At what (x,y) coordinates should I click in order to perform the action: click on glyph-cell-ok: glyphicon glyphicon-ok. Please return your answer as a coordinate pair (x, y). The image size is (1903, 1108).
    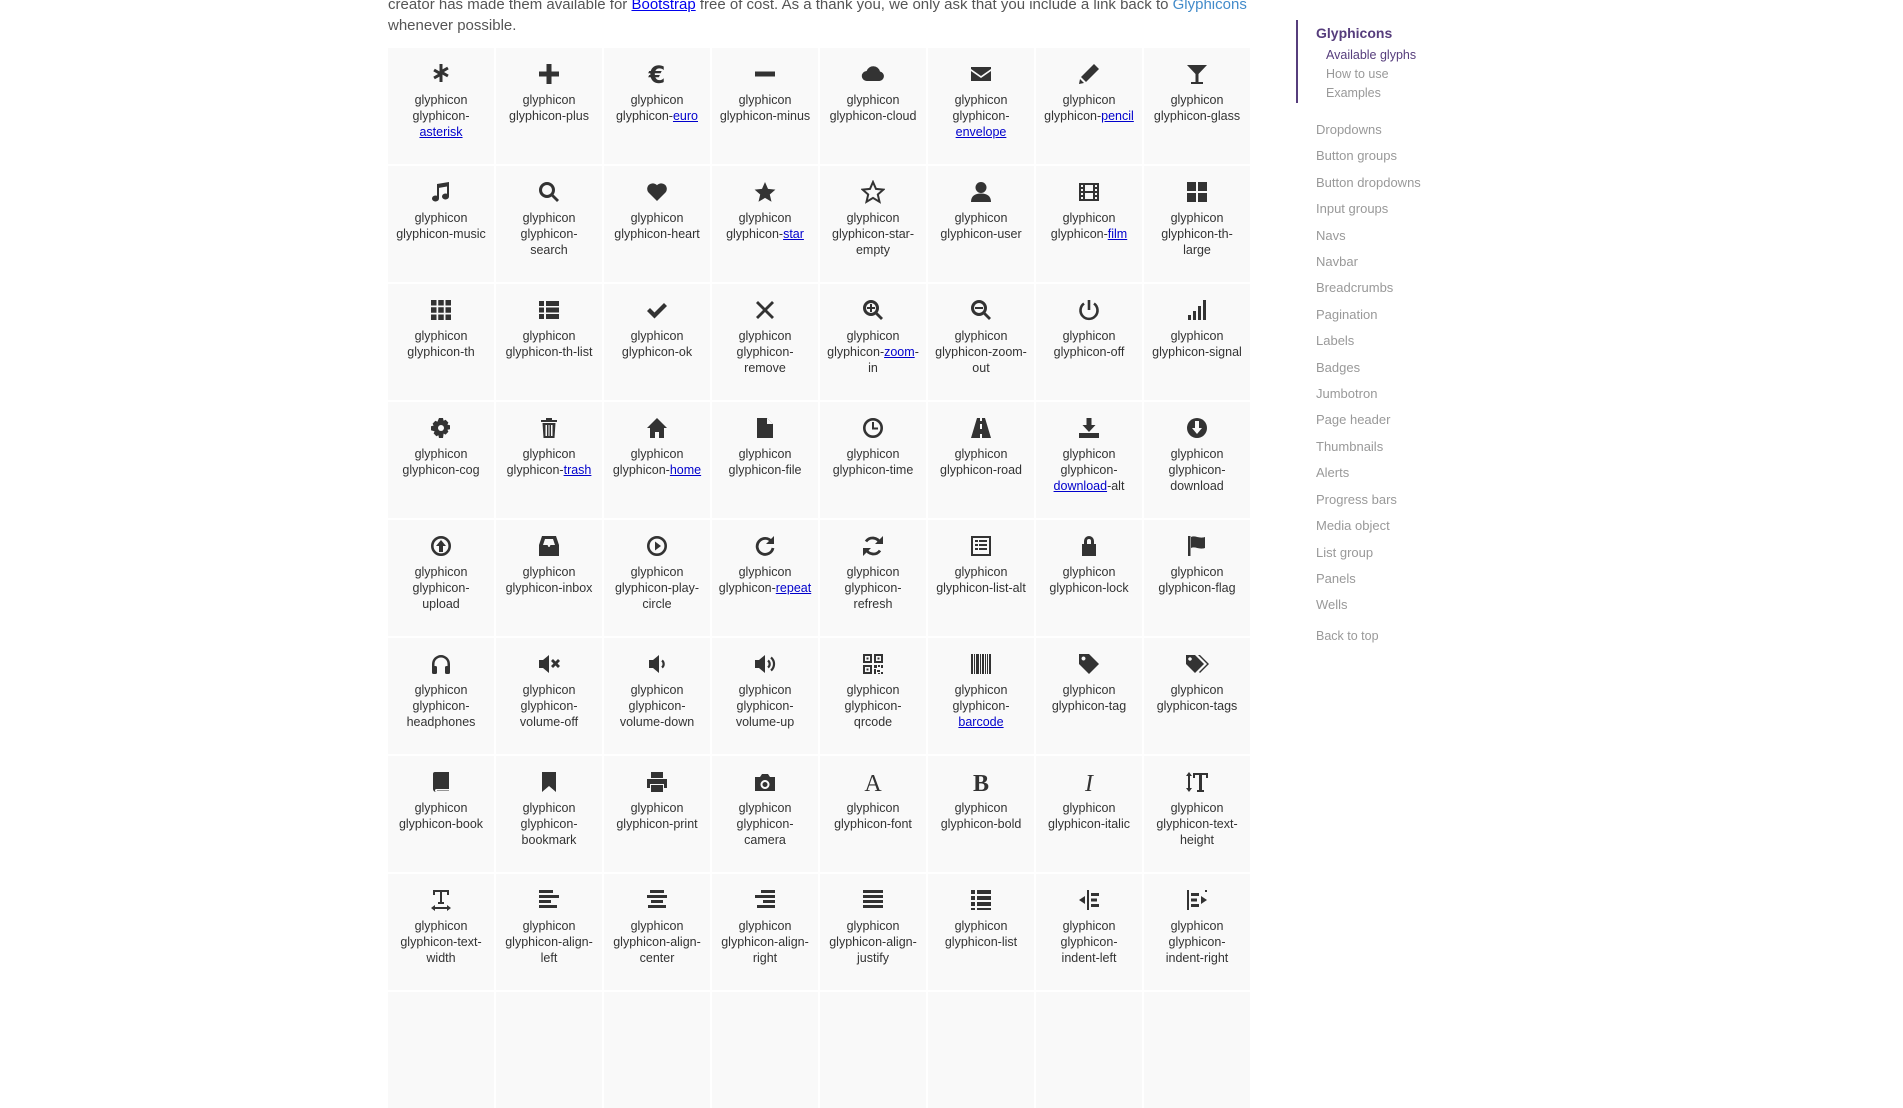
    Looking at the image, I should click on (657, 342).